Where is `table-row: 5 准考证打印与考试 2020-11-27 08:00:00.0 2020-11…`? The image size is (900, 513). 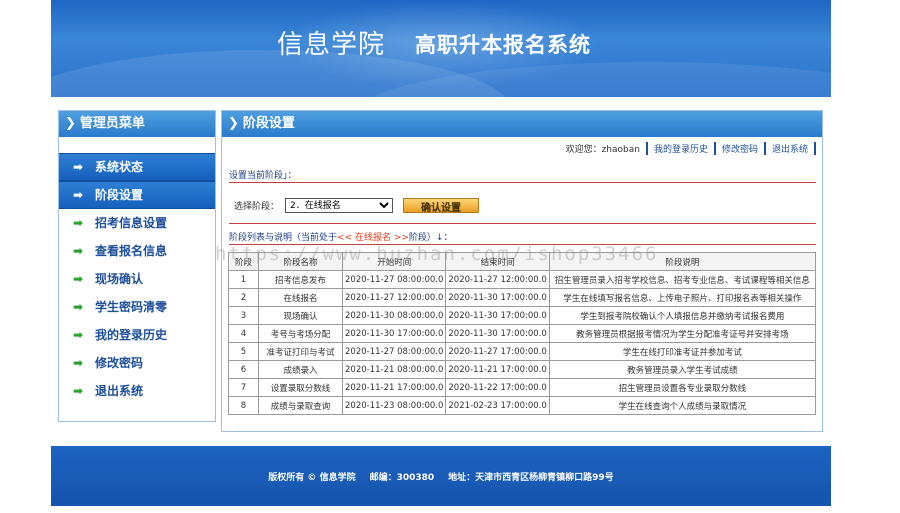
table-row: 5 准考证打印与考试 2020-11-27 08:00:00.0 2020-11… is located at coordinates (522, 351).